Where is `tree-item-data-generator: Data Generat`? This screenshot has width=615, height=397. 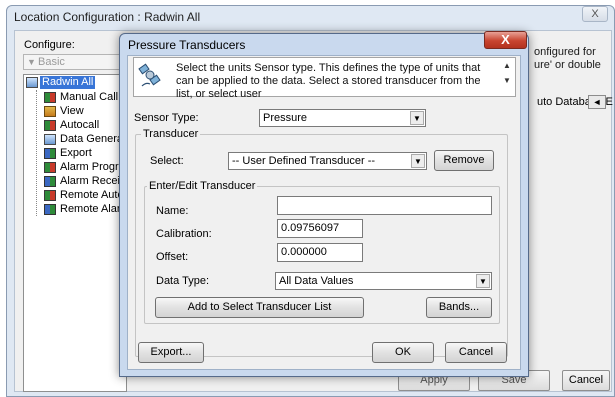
tree-item-data-generator: Data Generat is located at coordinates (93, 139).